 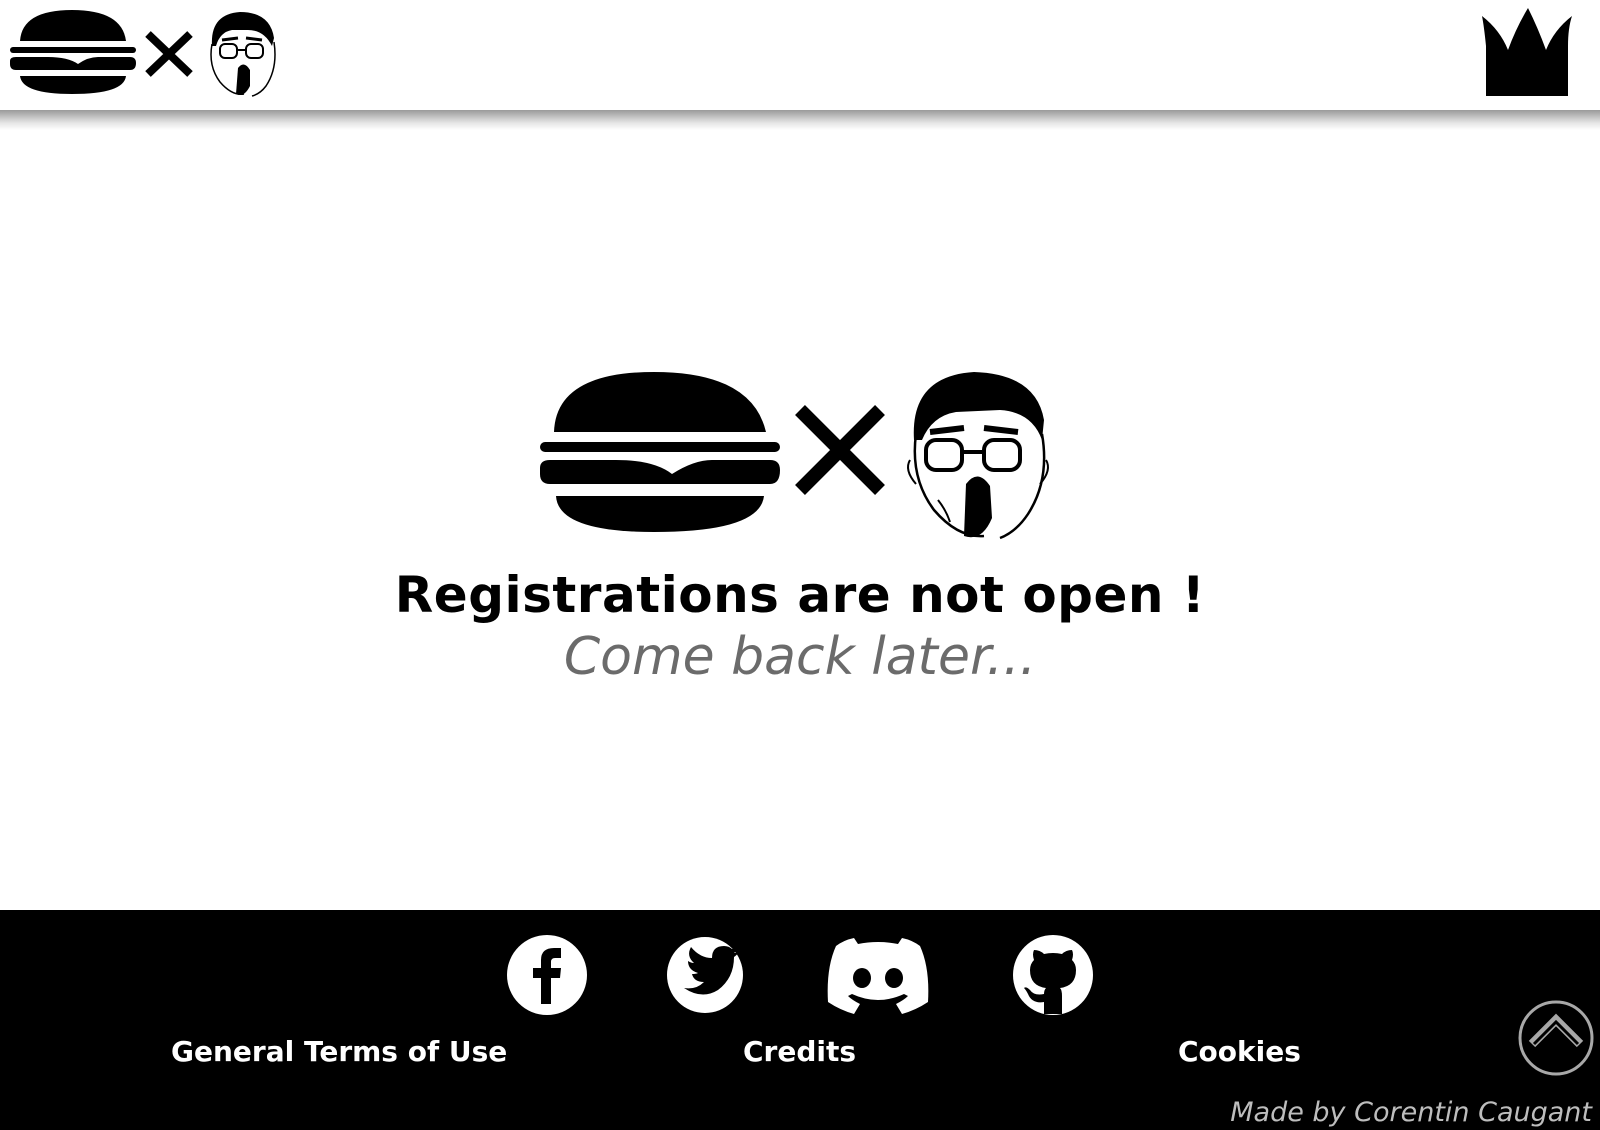 What do you see at coordinates (1239, 1052) in the screenshot?
I see `cookies-link: Cookies` at bounding box center [1239, 1052].